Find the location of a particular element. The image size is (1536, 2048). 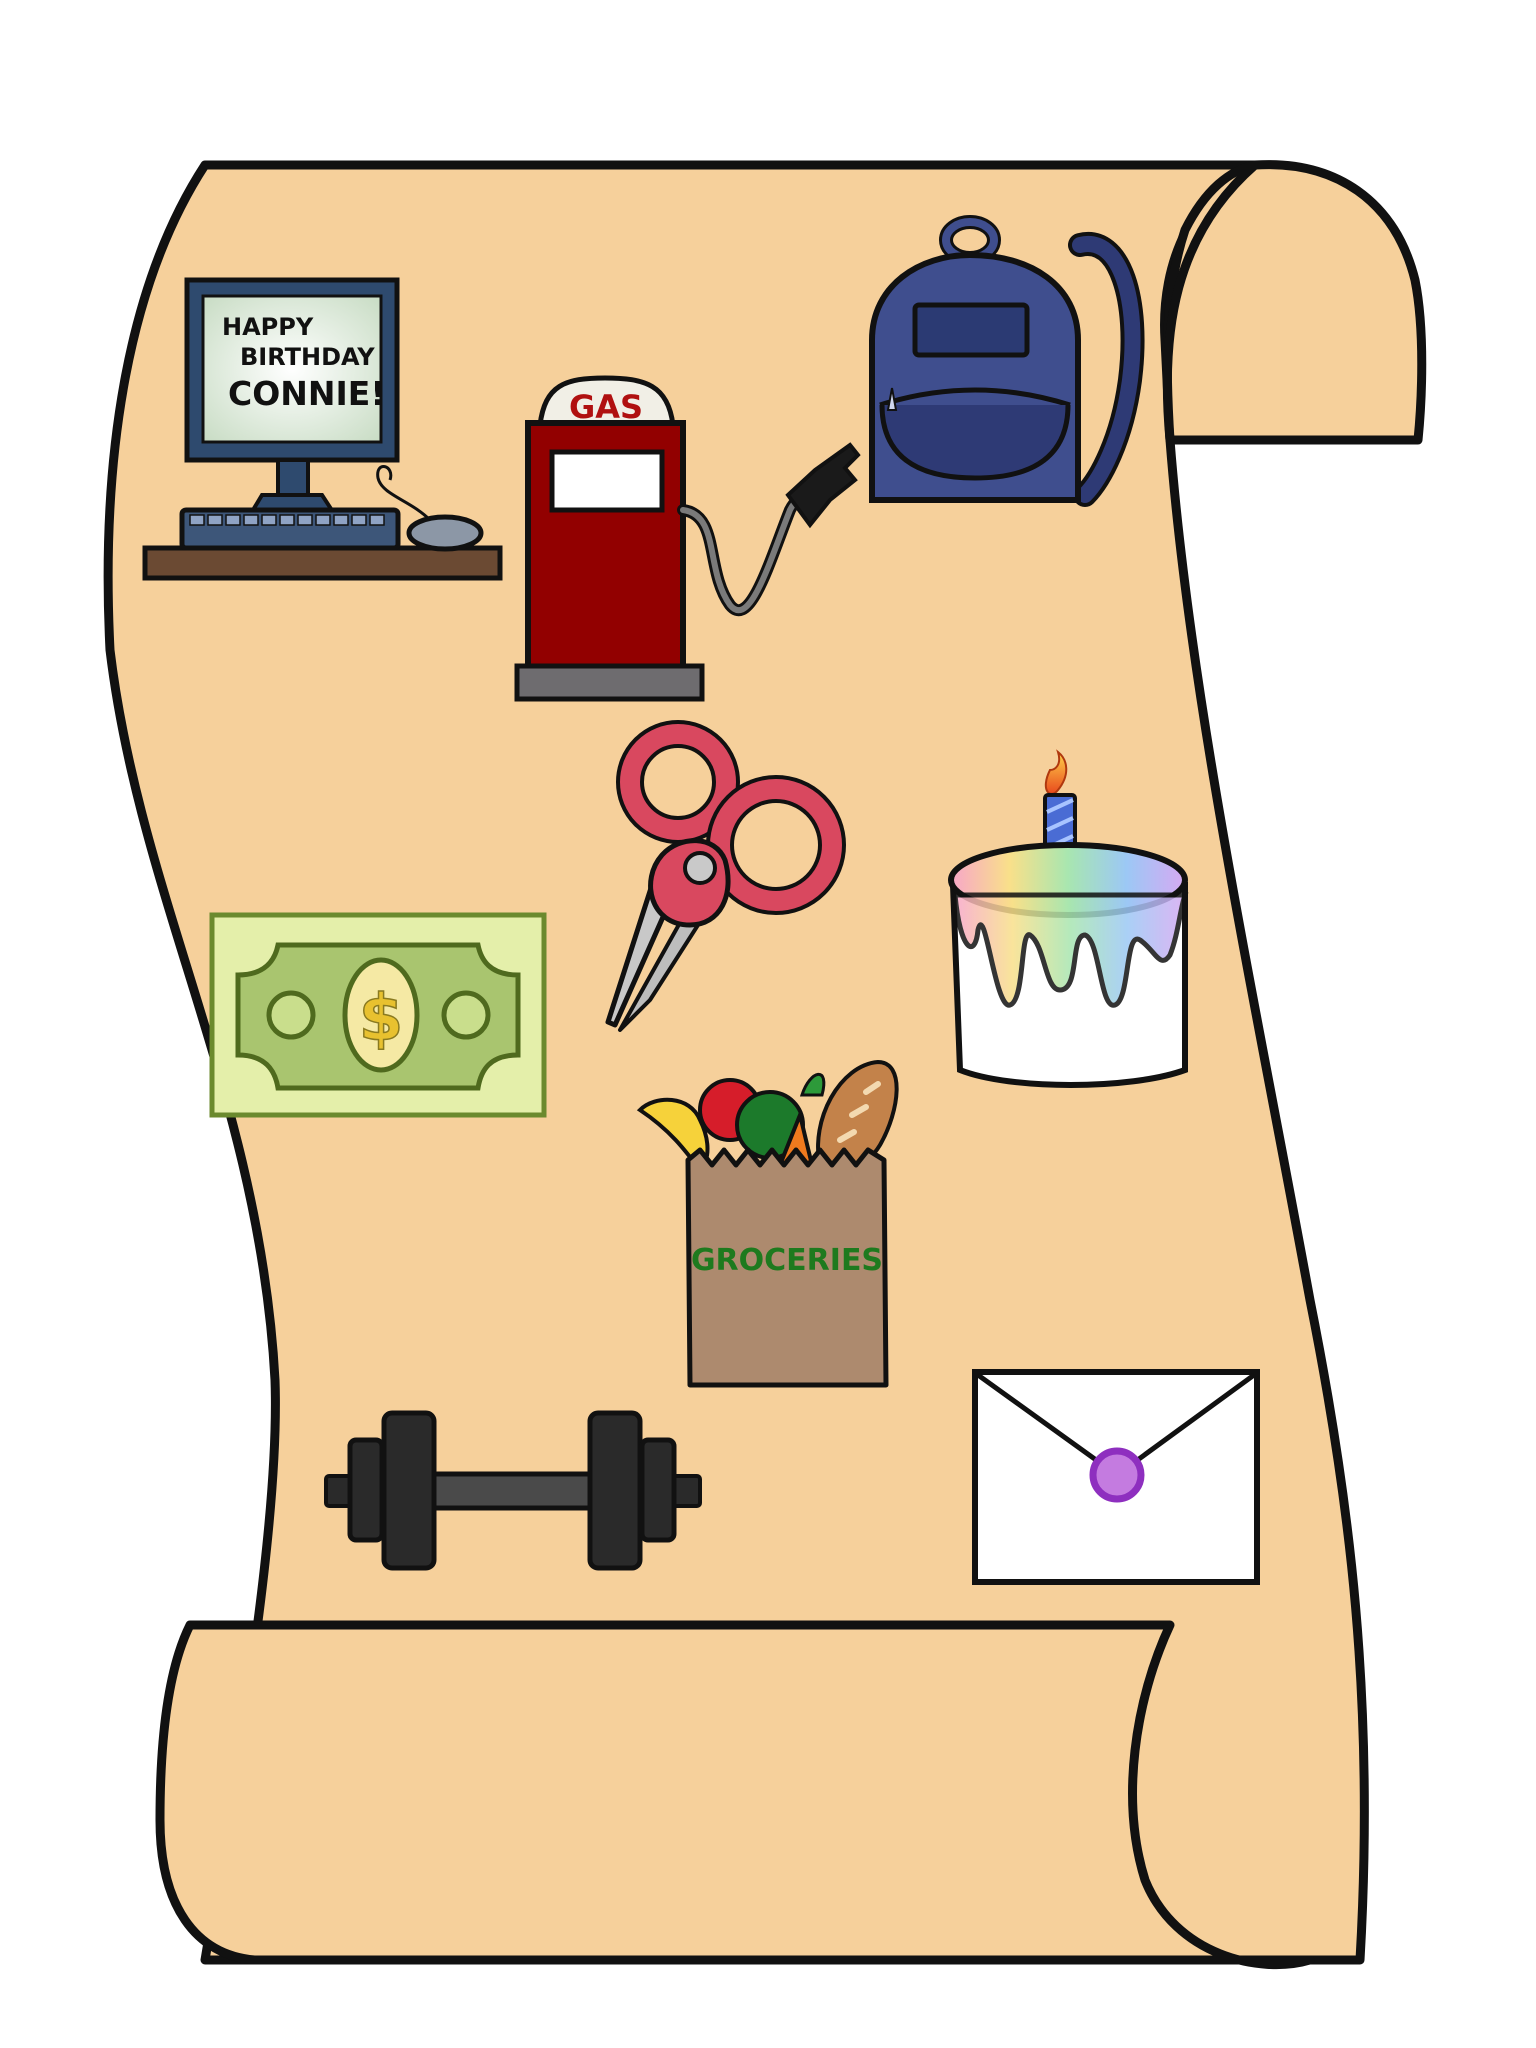

screen-text-line2: BIRTHDAY is located at coordinates (307, 357).